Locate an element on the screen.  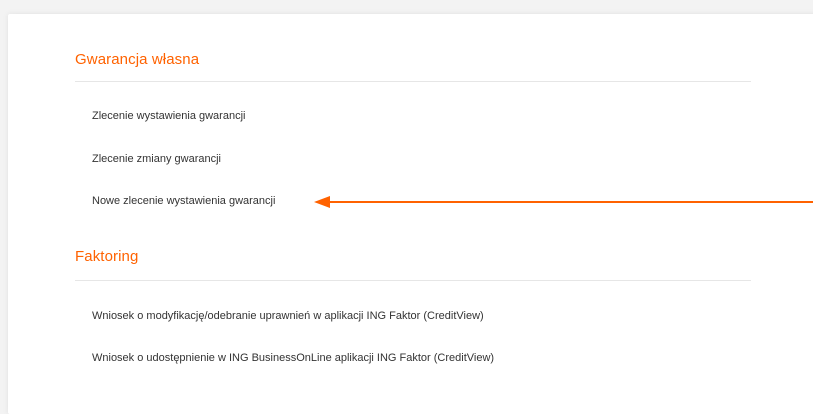
link-zlecenie-wystawienia-gwarancji: Zlecenie wystawienia gwarancji is located at coordinates (168, 116).